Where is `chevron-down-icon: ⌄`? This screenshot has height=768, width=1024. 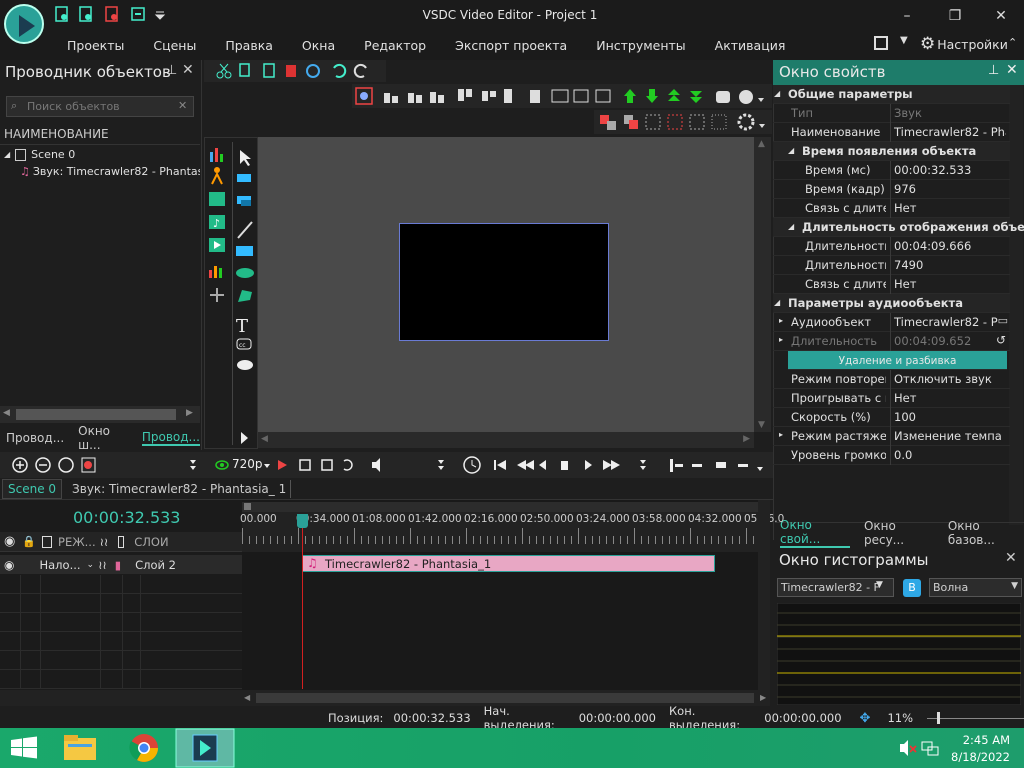
chevron-down-icon: ⌄ is located at coordinates (91, 565).